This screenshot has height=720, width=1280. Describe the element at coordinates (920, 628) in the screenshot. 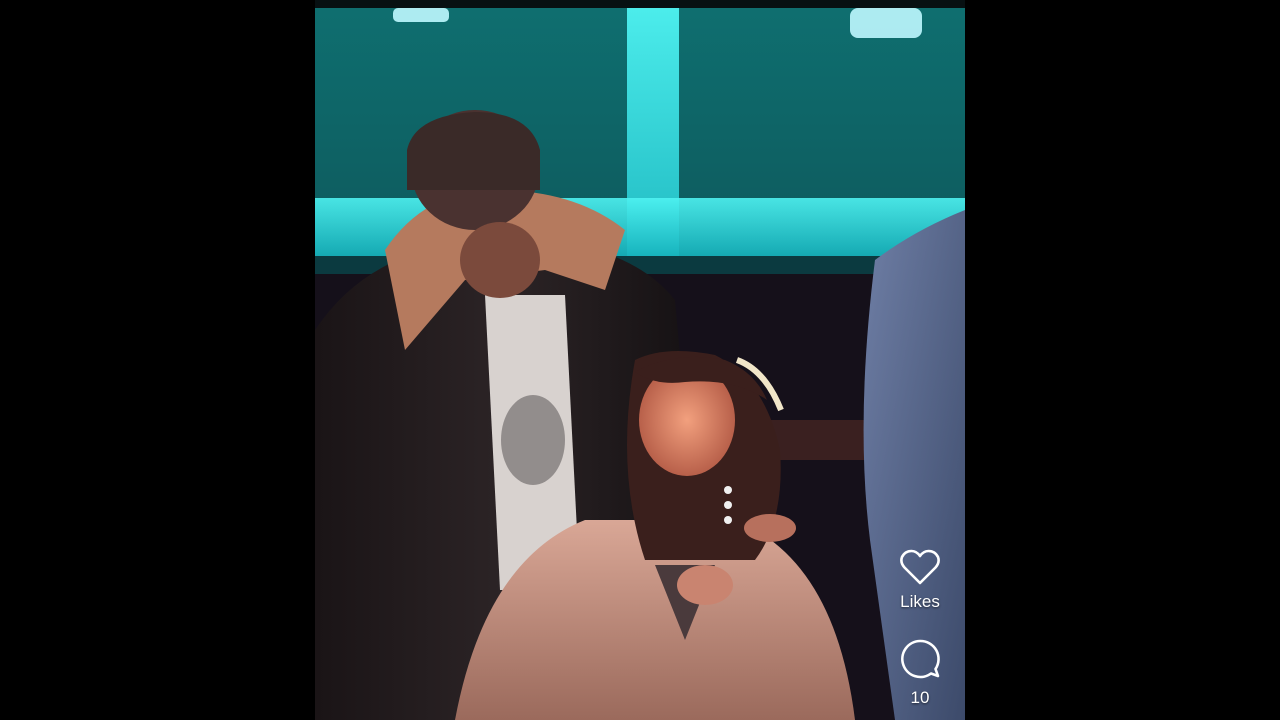

I see `action-rail: Likes 10` at that location.